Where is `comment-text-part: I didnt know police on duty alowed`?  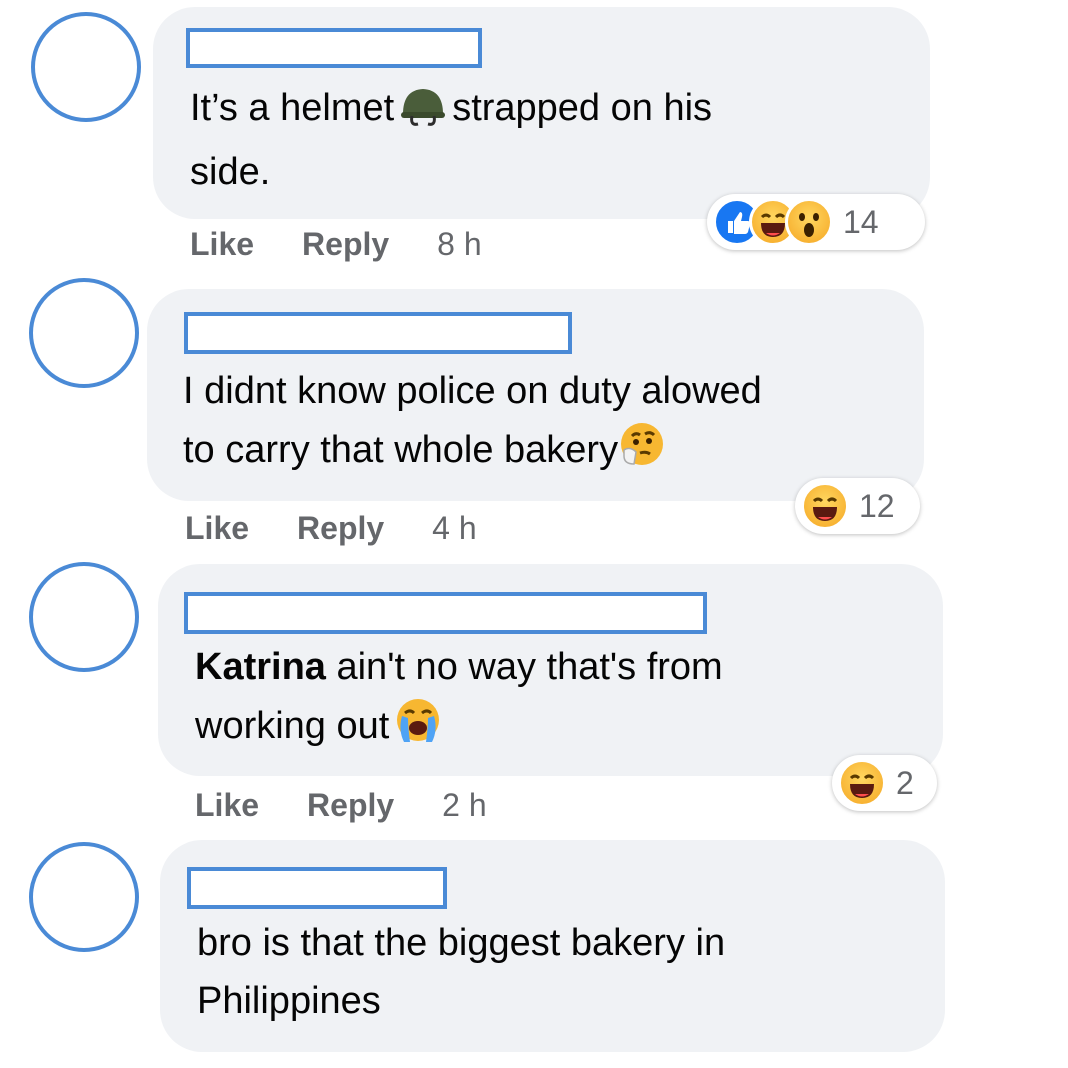
comment-text-part: I didnt know police on duty alowed is located at coordinates (472, 391).